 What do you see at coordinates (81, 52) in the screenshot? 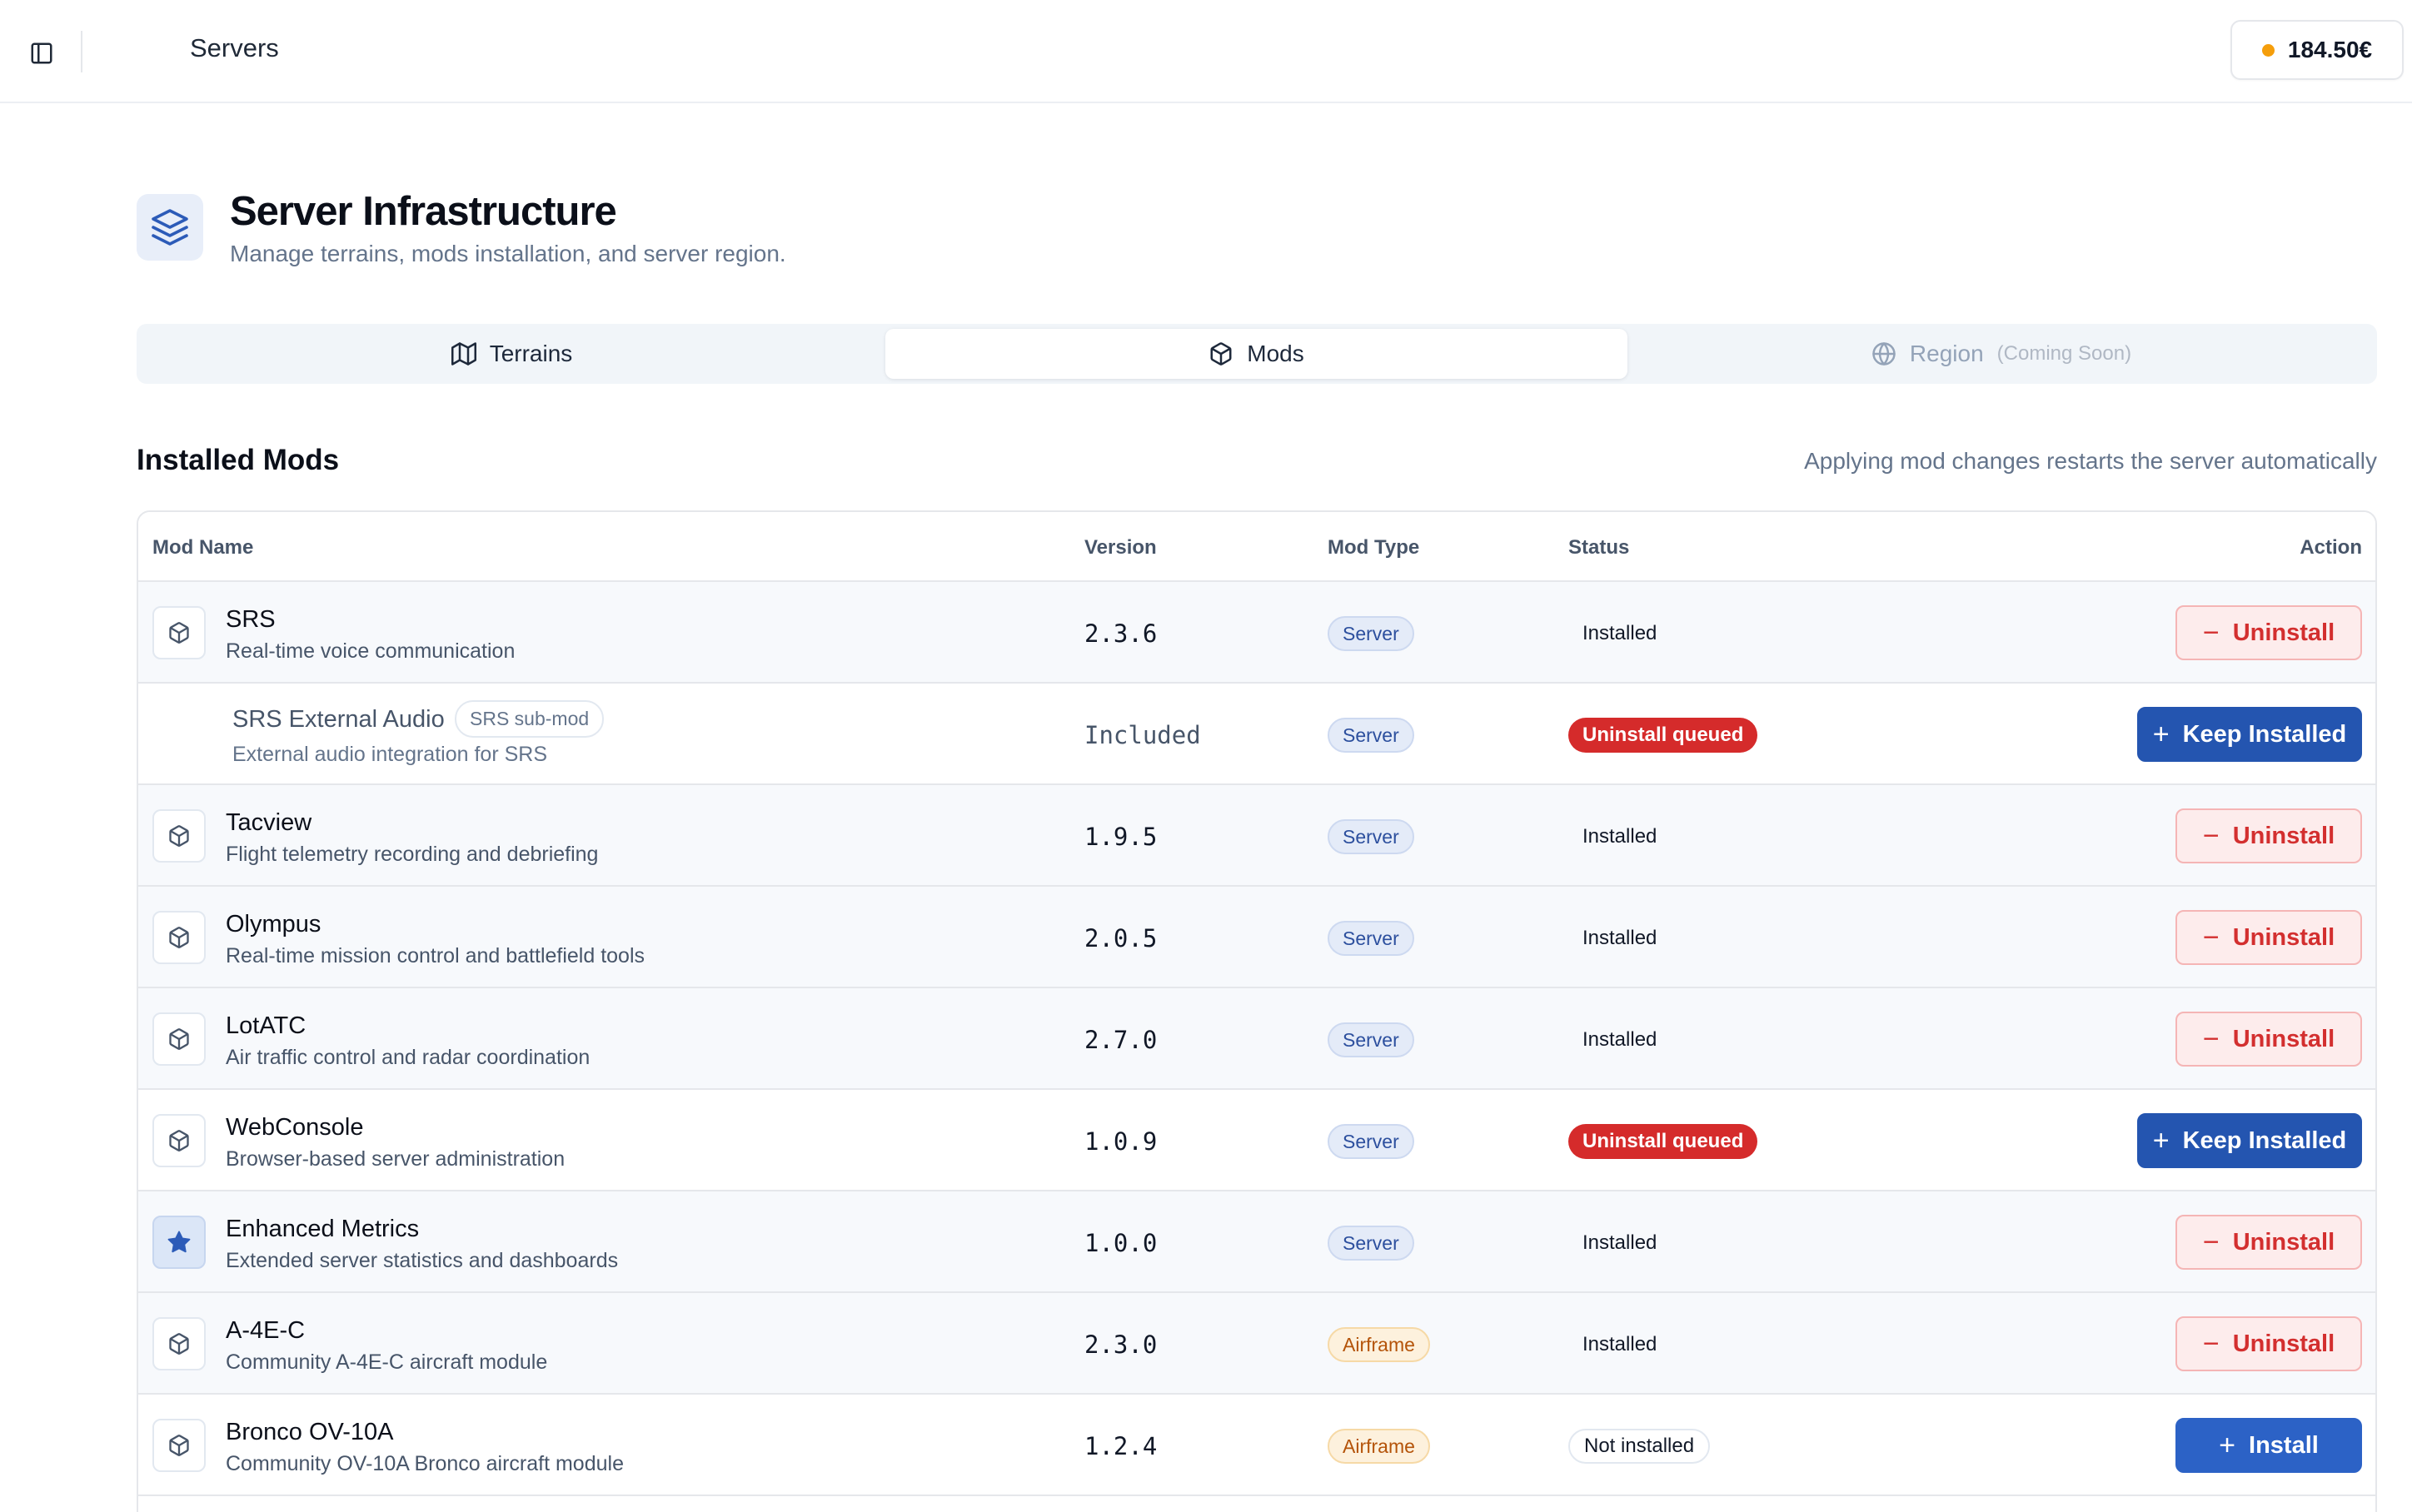
I see `topbar-divider` at bounding box center [81, 52].